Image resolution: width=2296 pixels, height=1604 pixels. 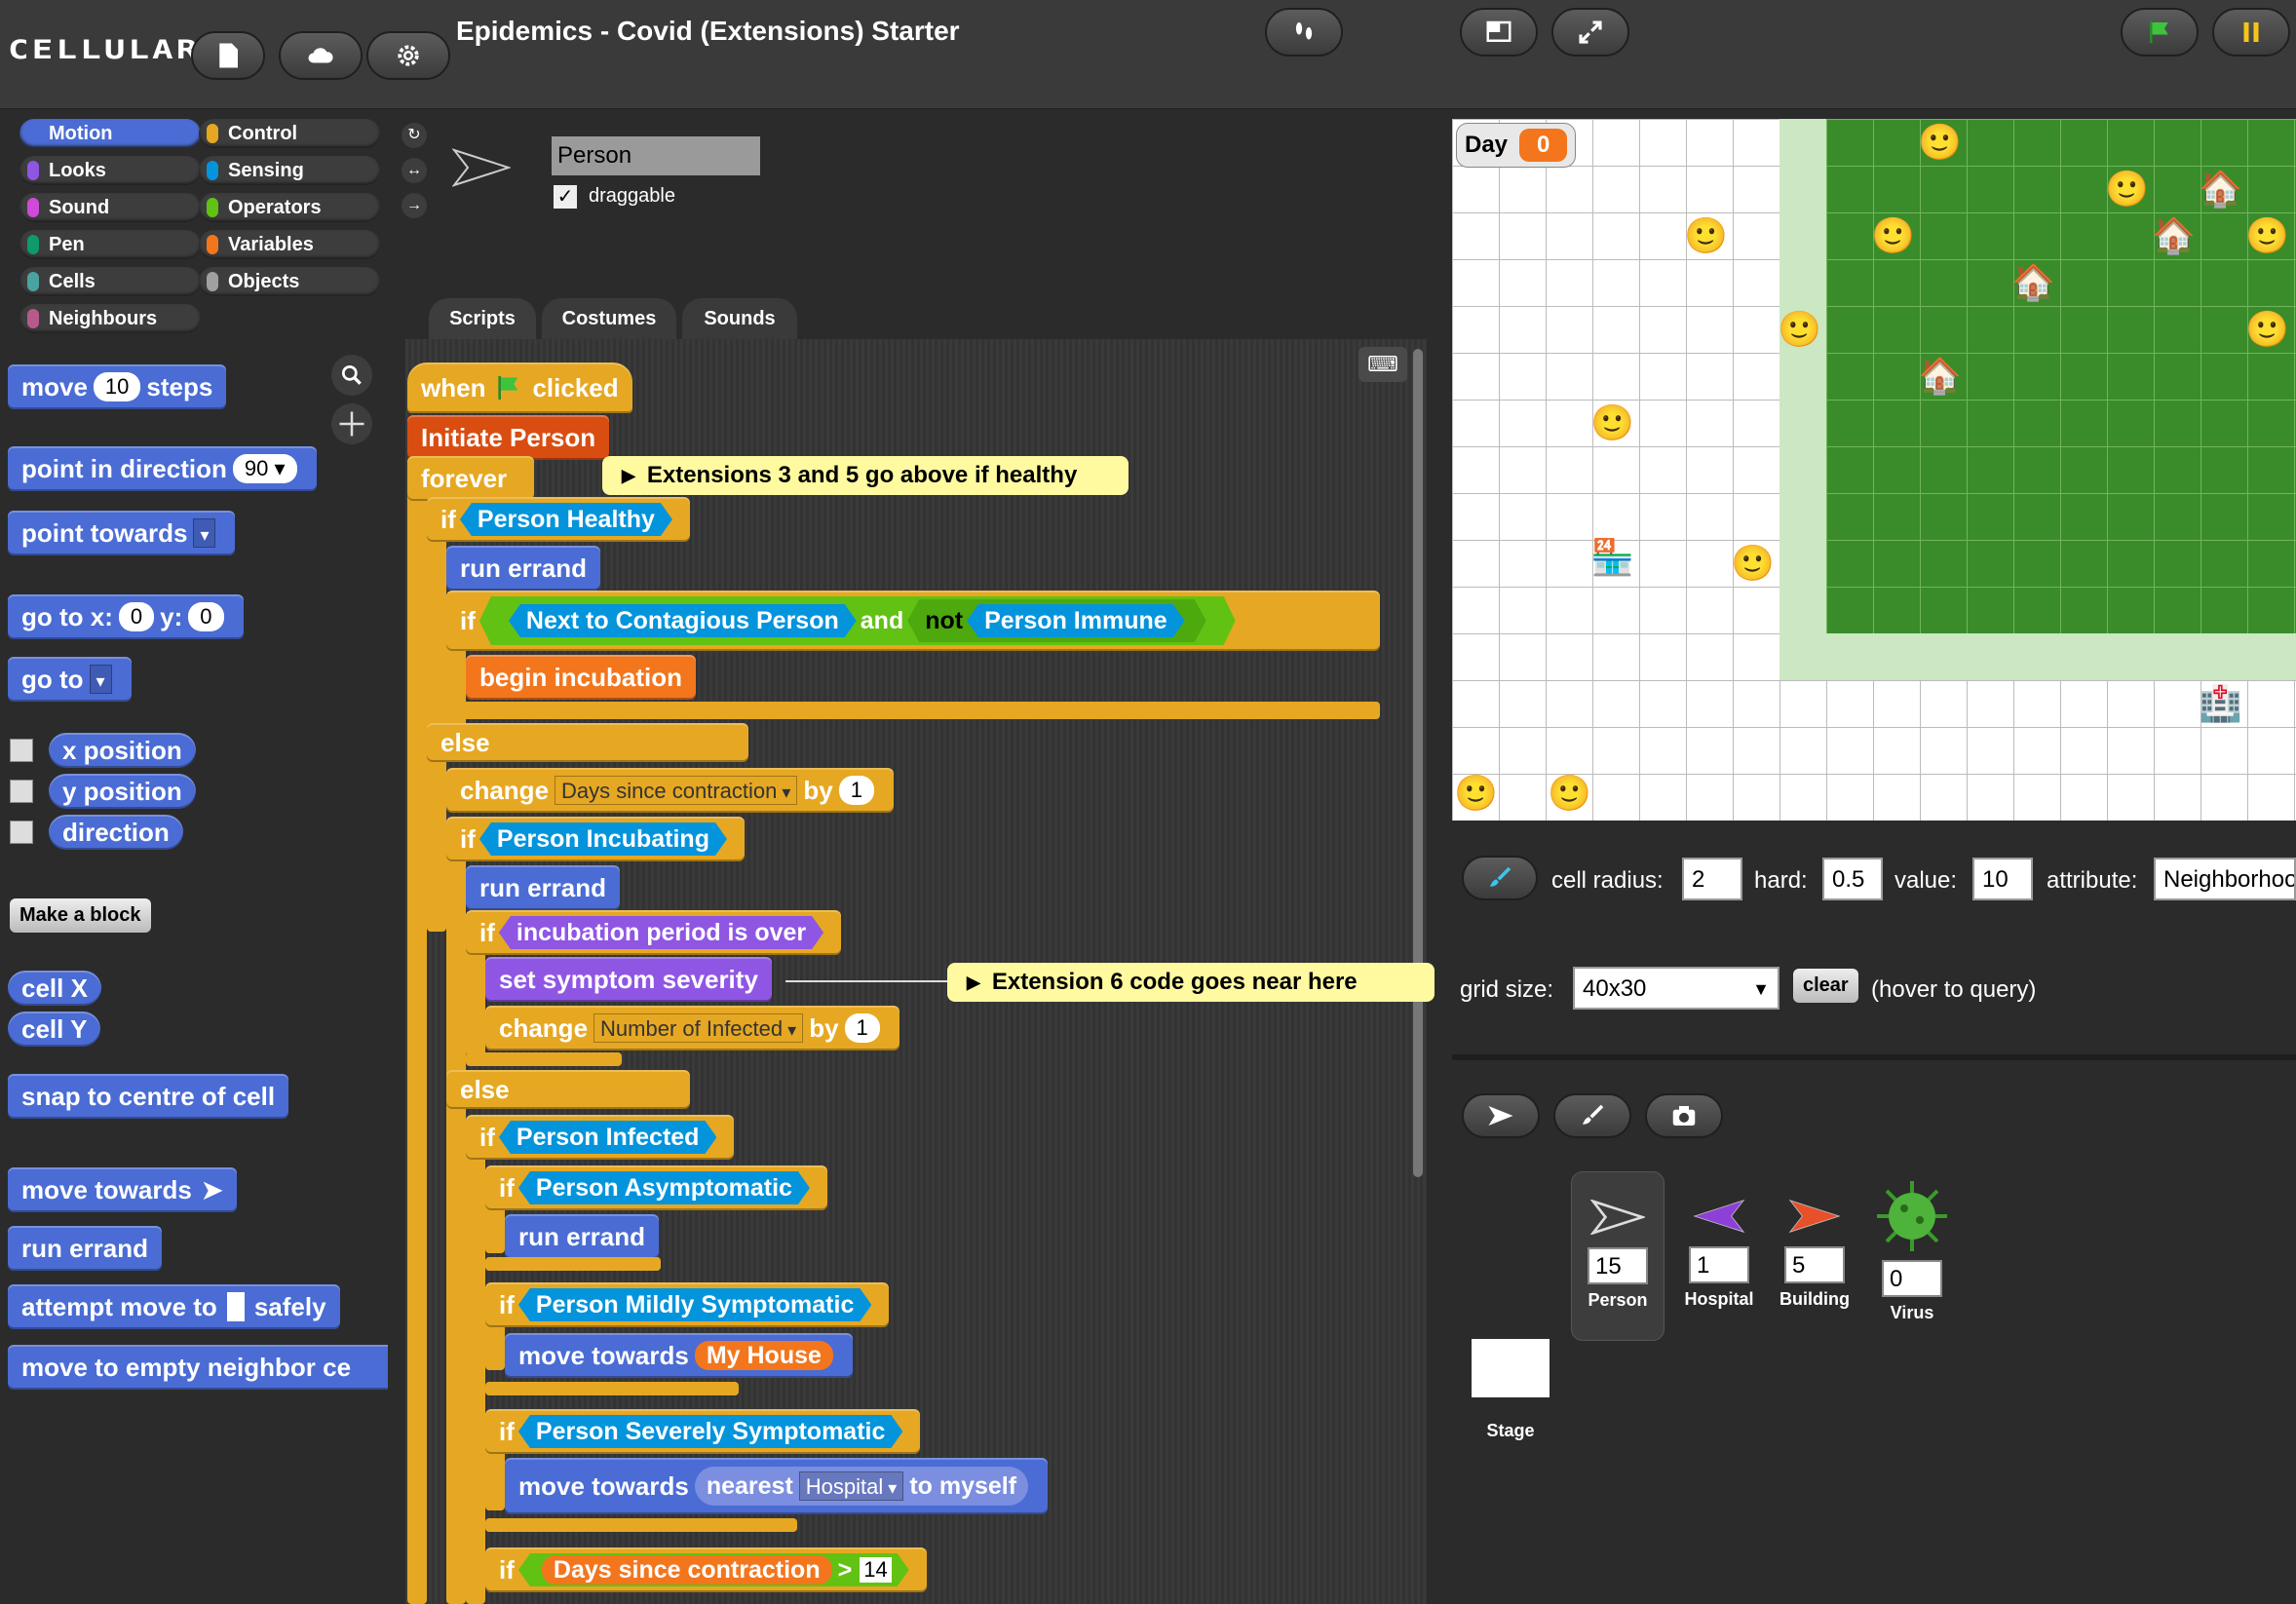 I want to click on change-by-input: 1, so click(x=856, y=790).